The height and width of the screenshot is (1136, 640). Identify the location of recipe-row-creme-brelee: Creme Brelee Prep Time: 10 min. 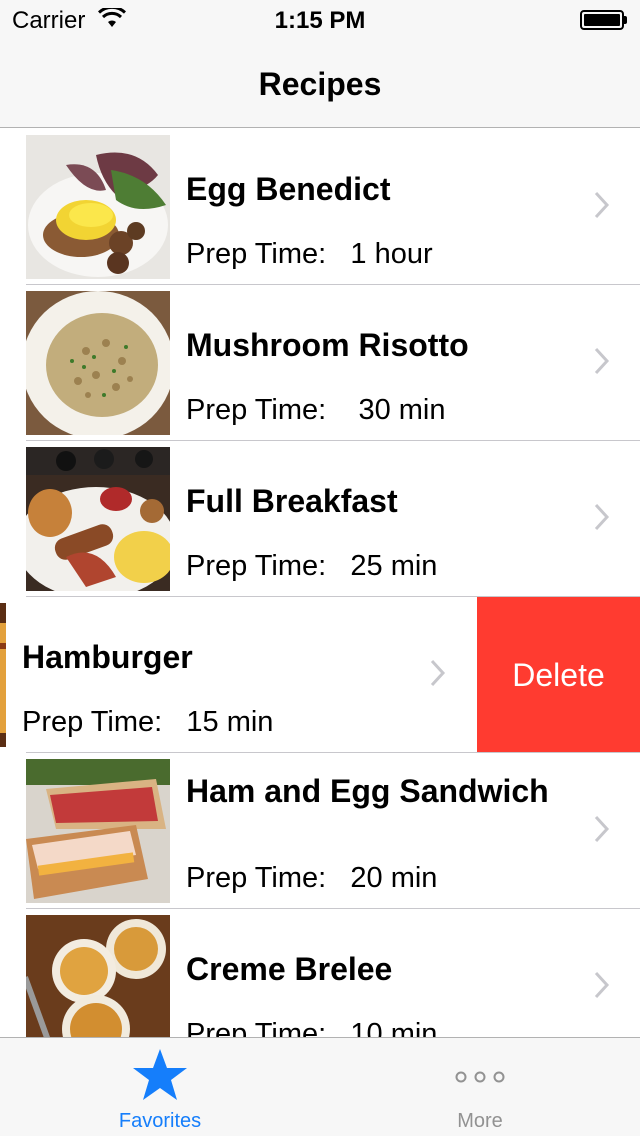
(320, 973).